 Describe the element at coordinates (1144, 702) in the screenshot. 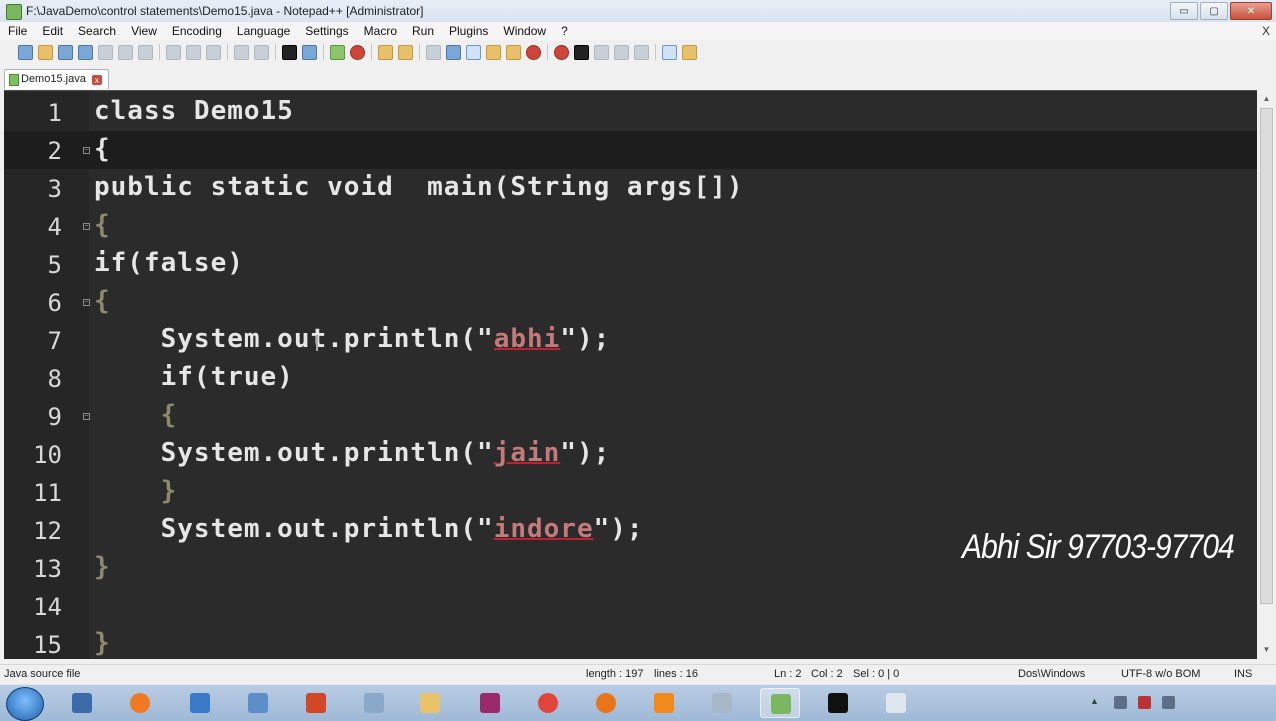

I see `network-icon` at that location.